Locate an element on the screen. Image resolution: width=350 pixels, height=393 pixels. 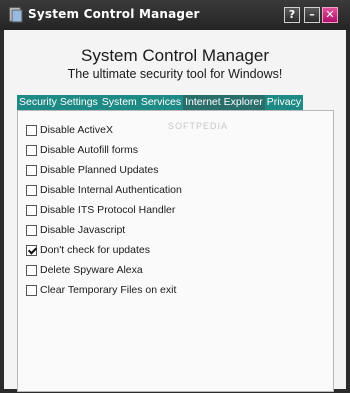
option-disable-autofill-forms: Disable Autofill forms is located at coordinates (82, 150).